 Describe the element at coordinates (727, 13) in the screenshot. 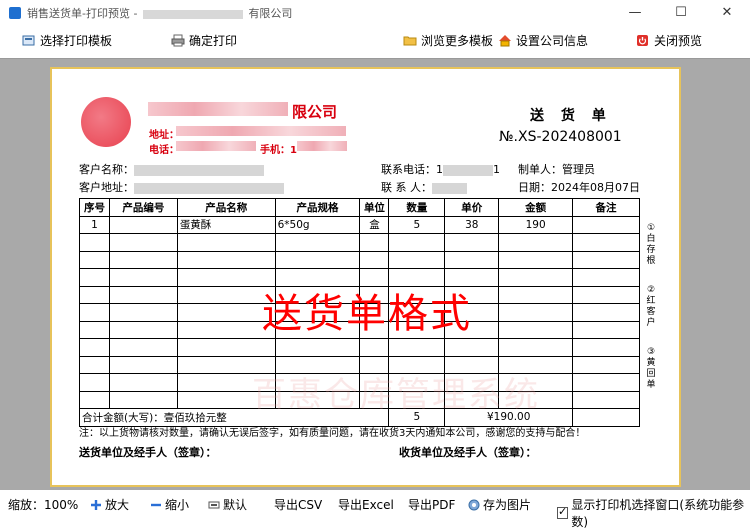

I see `close-button: ✕` at that location.